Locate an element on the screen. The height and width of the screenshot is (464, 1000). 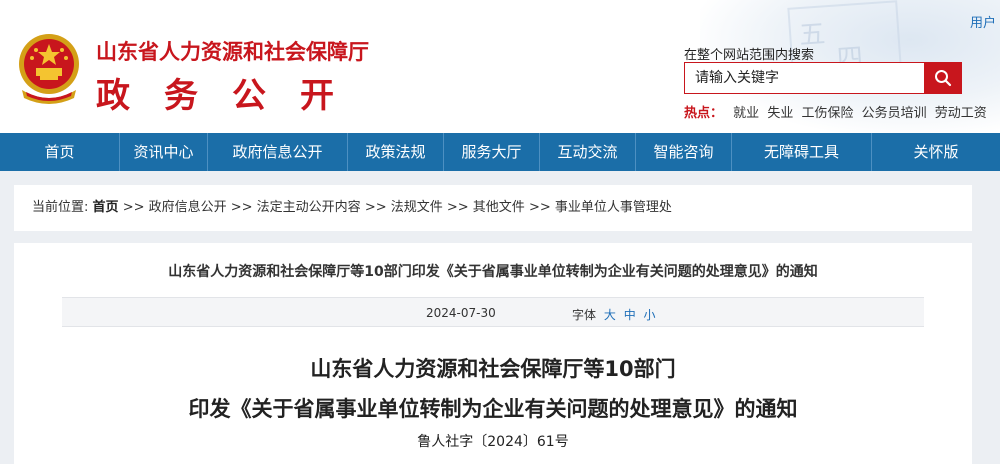
user-login-link: 用户 is located at coordinates (983, 21).